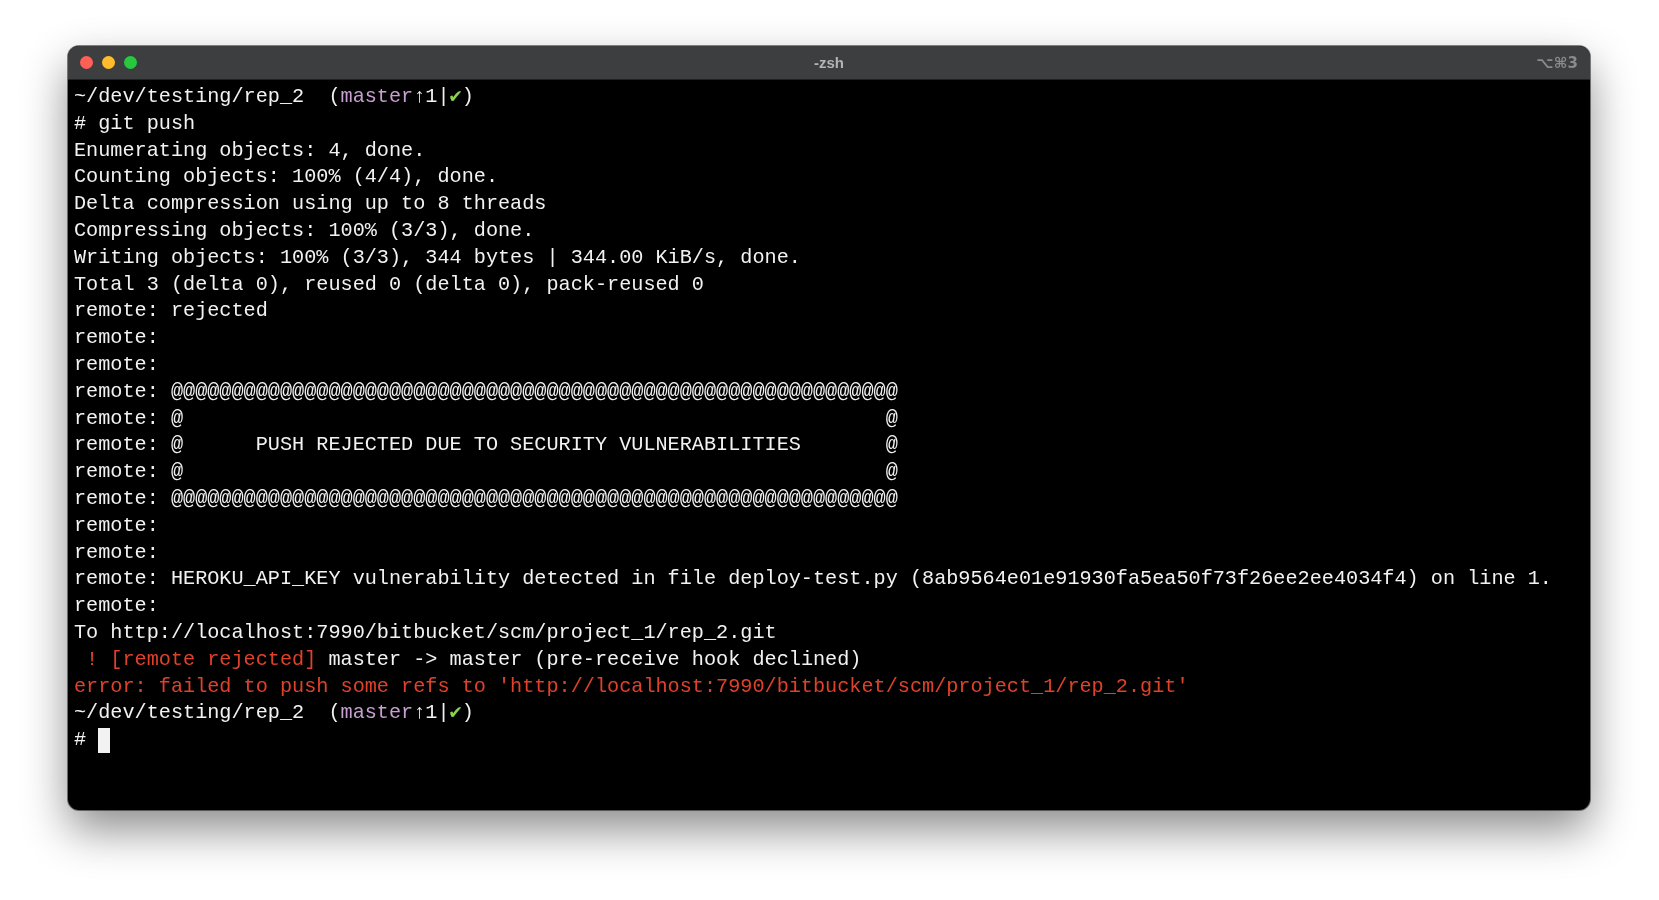 This screenshot has height=900, width=1659. What do you see at coordinates (201, 659) in the screenshot?
I see `error-text: ! [remote rejected]` at bounding box center [201, 659].